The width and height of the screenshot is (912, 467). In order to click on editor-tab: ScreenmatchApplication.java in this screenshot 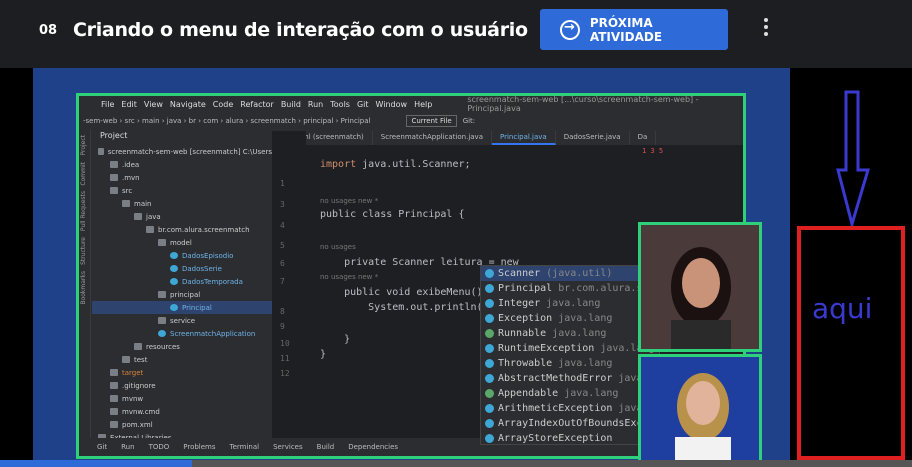, I will do `click(432, 138)`.